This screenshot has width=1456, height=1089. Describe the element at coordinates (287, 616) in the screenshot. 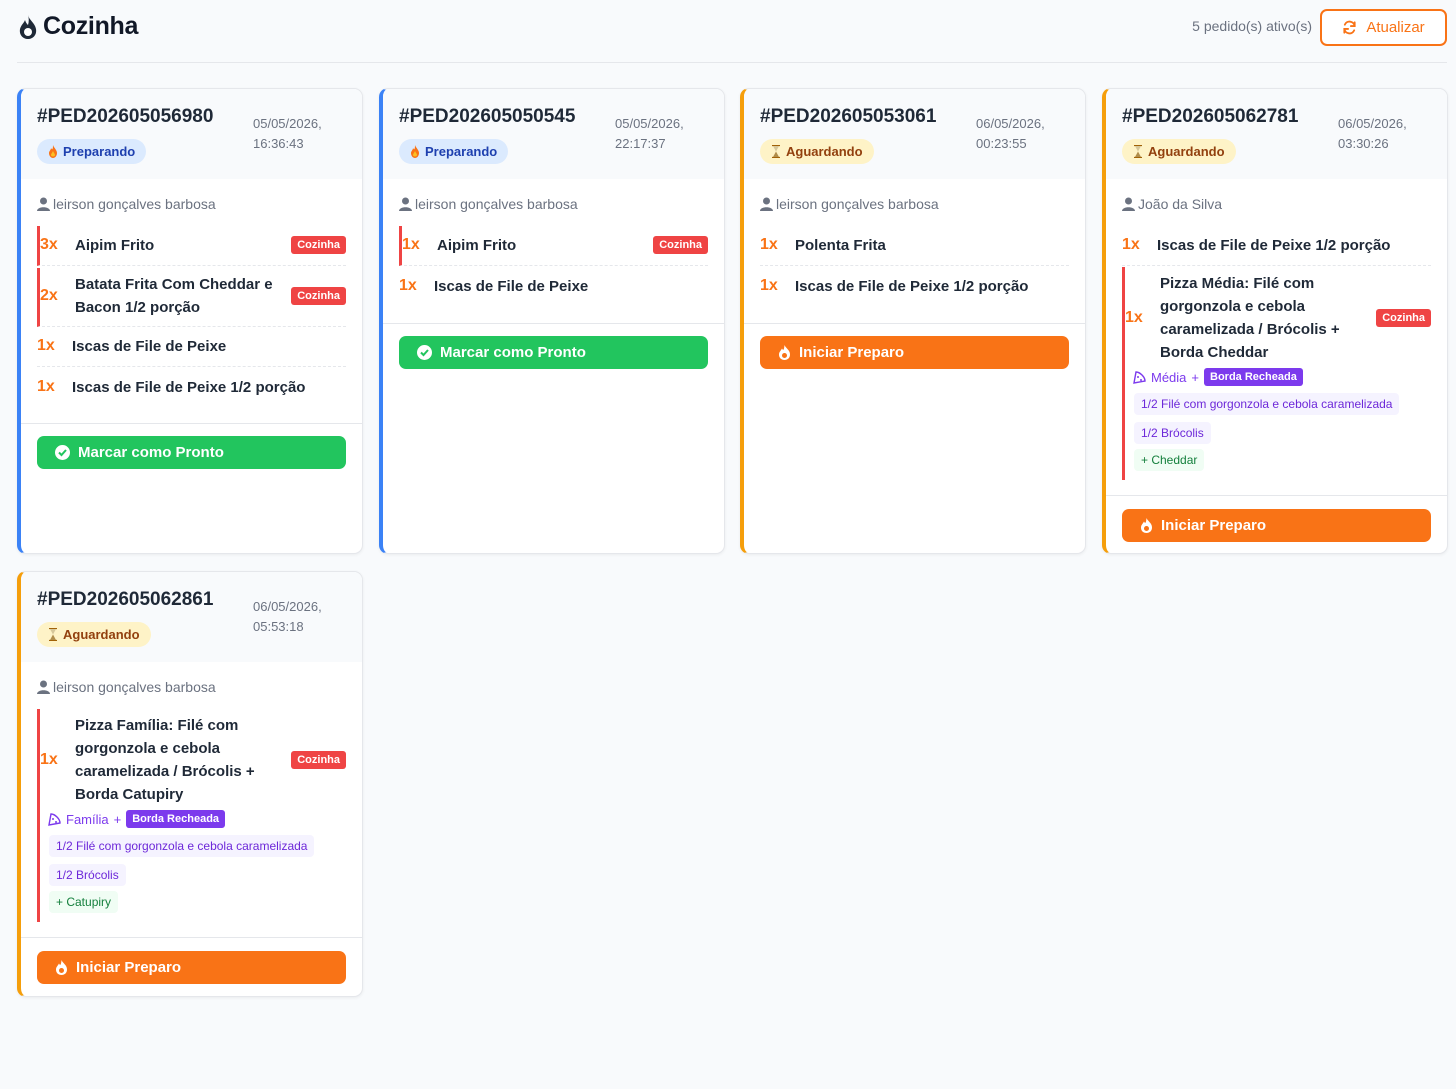

I see `order-timestamp: 06/05/2026, 05:53:18` at that location.